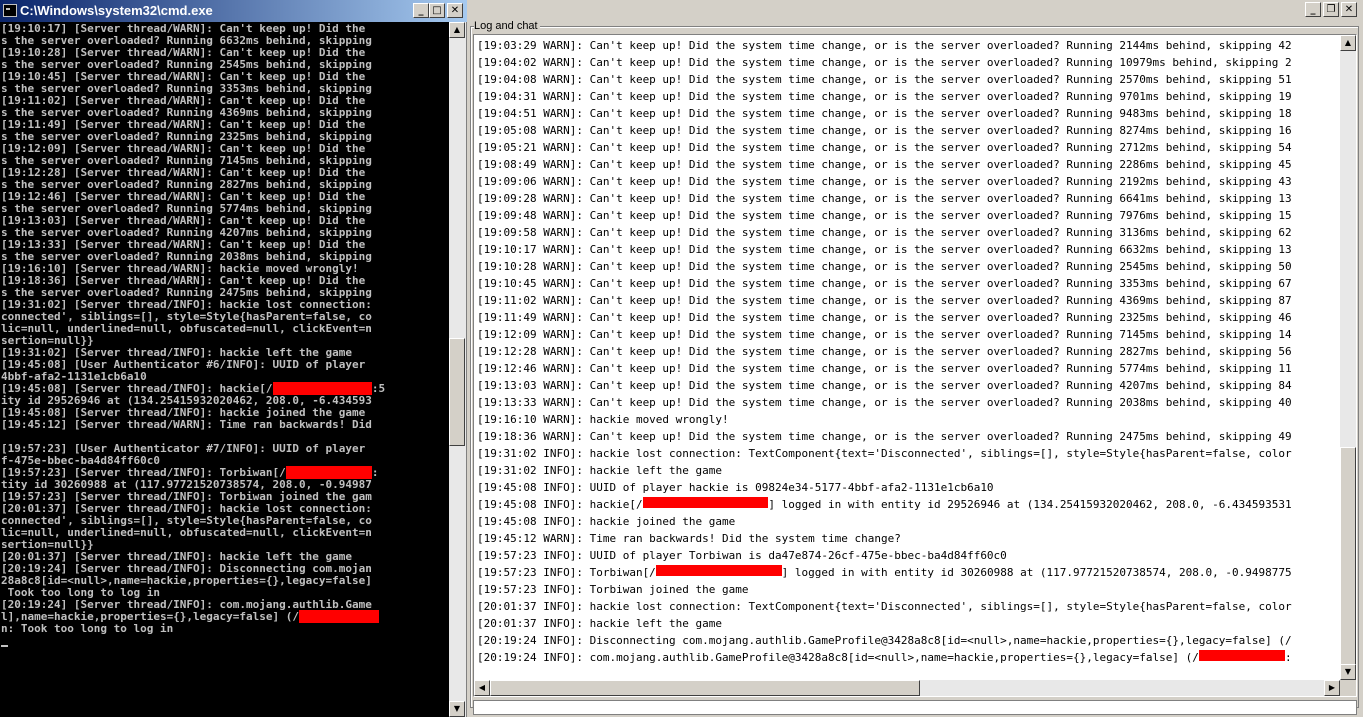  What do you see at coordinates (1348, 556) in the screenshot?
I see `log-vertical-scroll-thumb` at bounding box center [1348, 556].